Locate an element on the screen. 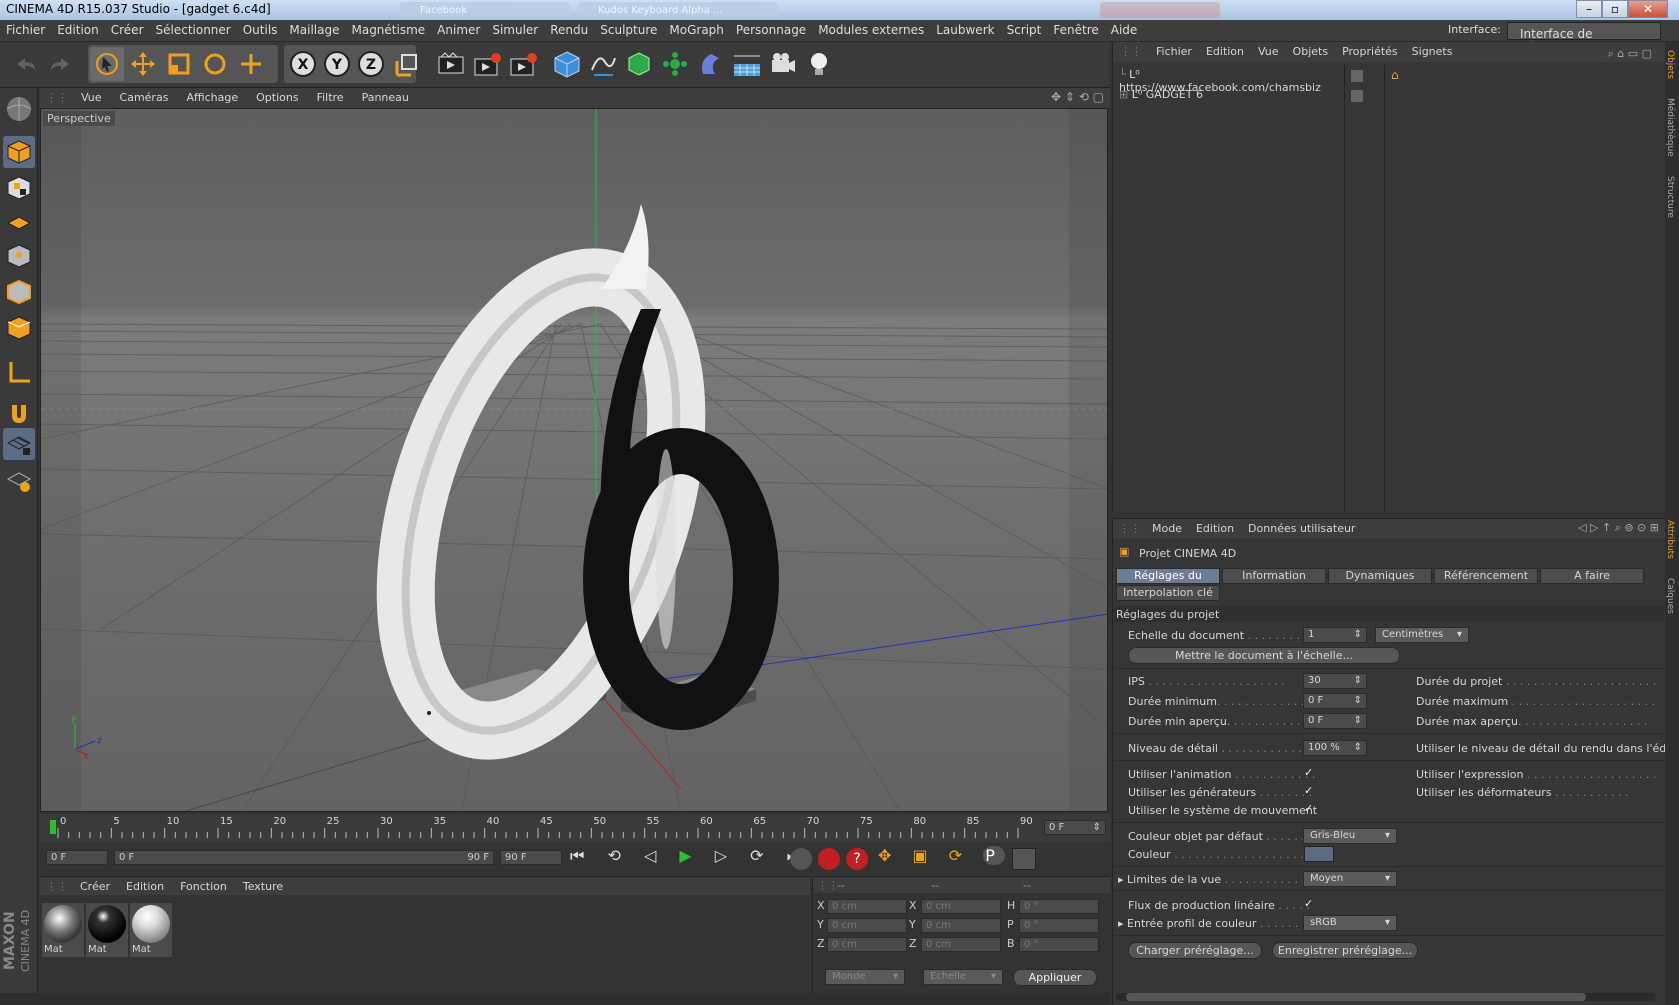 Image resolution: width=1679 pixels, height=1005 pixels. points-mode-icon is located at coordinates (19, 256).